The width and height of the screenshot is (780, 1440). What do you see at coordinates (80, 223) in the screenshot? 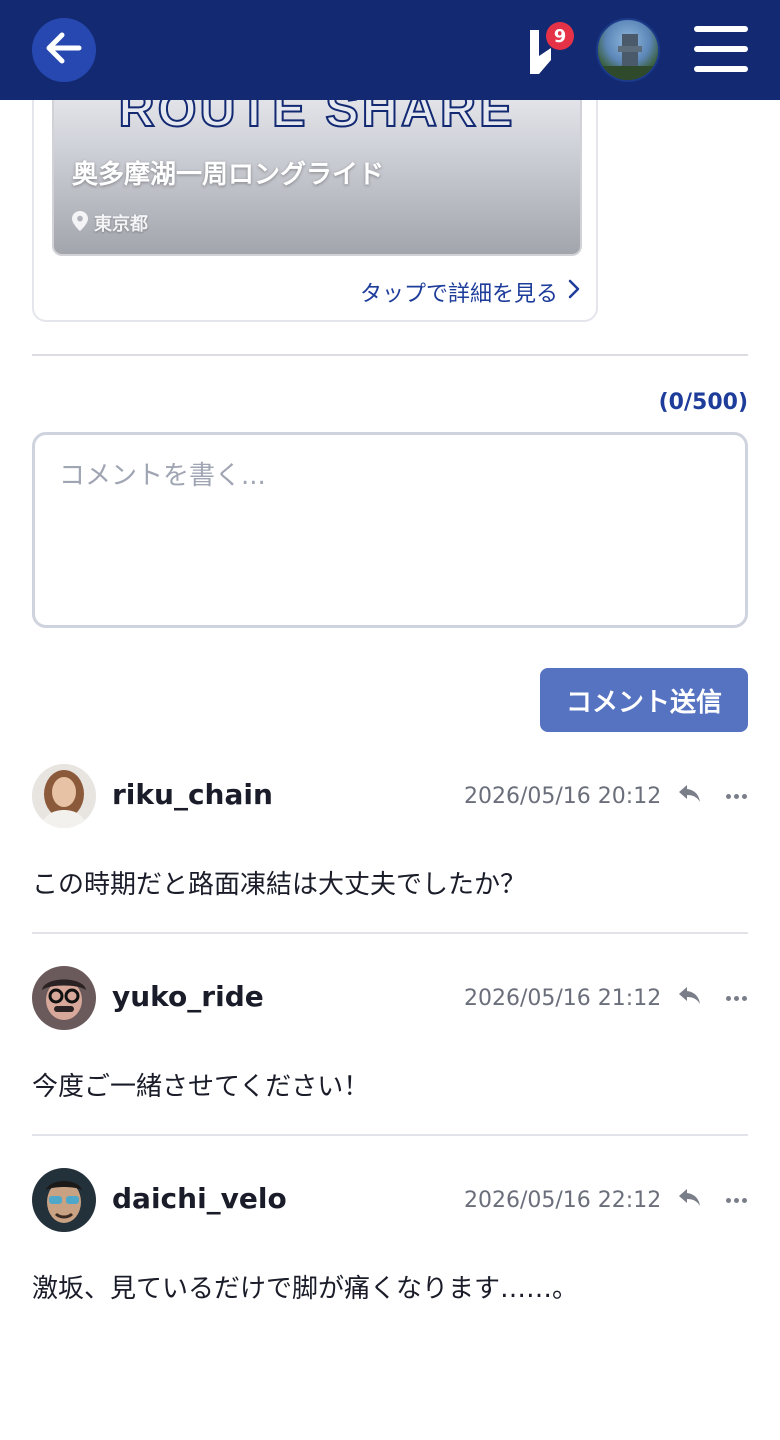
I see `map-pin-icon` at bounding box center [80, 223].